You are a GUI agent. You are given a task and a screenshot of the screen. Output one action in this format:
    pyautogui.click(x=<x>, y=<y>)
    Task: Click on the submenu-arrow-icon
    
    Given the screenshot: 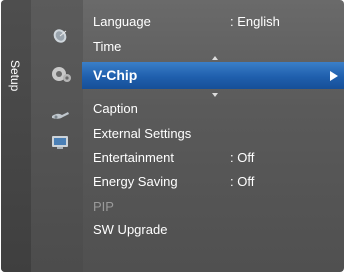 What is the action you would take?
    pyautogui.click(x=334, y=76)
    